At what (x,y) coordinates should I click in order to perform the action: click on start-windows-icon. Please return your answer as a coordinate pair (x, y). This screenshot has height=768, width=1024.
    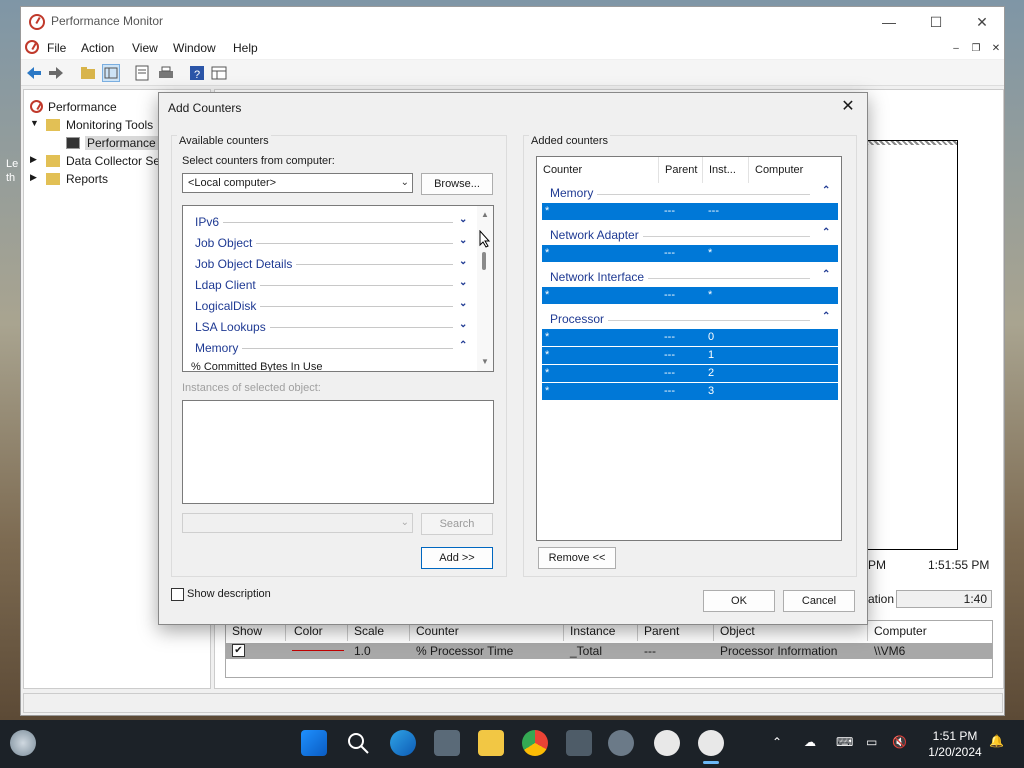
    Looking at the image, I should click on (314, 743).